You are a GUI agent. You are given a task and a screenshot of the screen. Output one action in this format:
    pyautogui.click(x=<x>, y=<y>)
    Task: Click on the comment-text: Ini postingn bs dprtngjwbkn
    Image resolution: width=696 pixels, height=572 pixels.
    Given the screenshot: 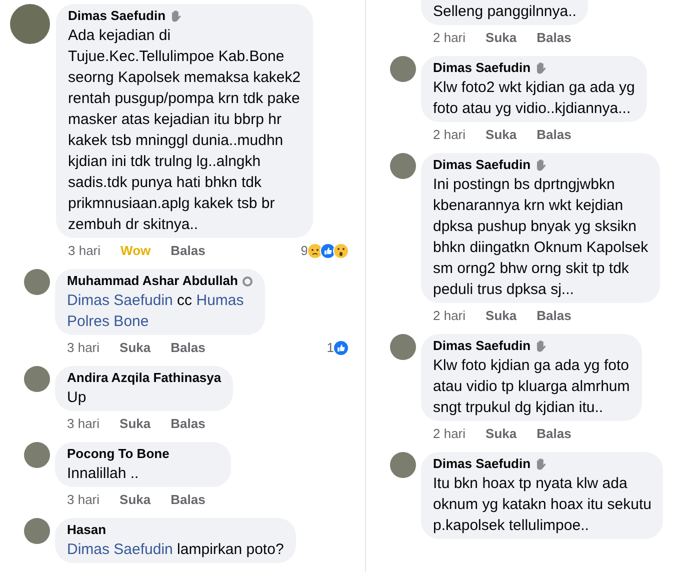 What is the action you would take?
    pyautogui.click(x=524, y=185)
    